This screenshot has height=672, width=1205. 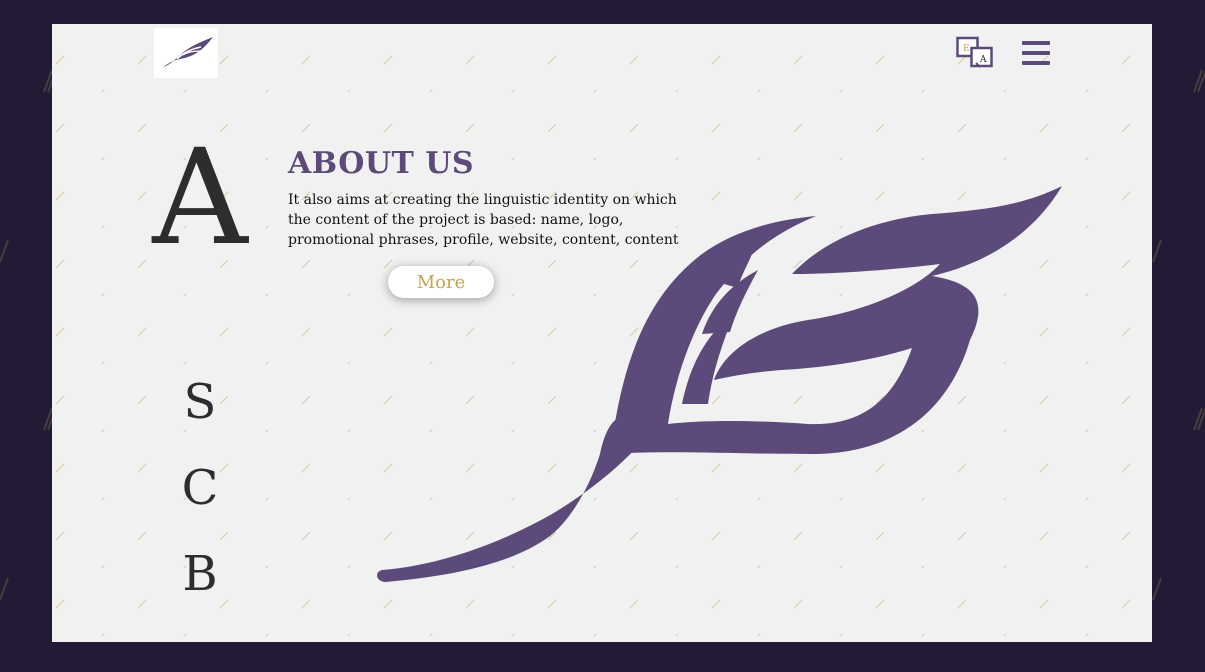 I want to click on more-button: More, so click(x=441, y=282).